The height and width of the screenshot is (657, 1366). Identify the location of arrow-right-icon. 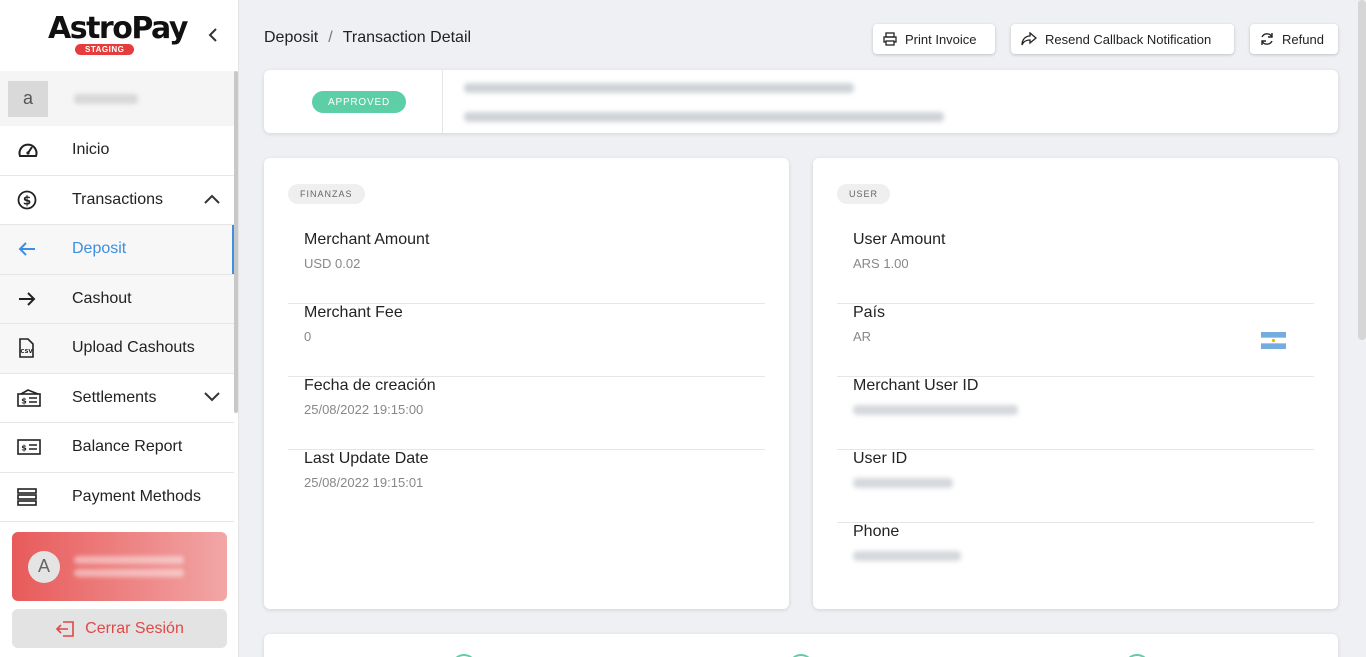
(36, 299).